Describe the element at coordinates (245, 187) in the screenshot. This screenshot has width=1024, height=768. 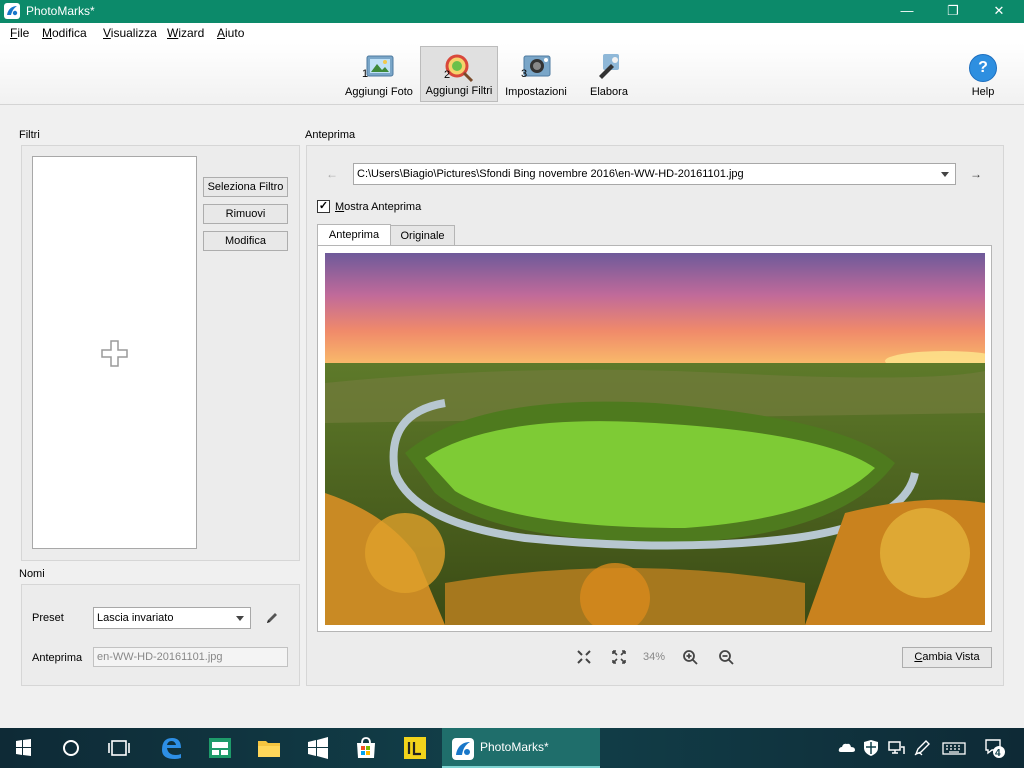
I see `select-filter-button: Seleziona Filtro` at that location.